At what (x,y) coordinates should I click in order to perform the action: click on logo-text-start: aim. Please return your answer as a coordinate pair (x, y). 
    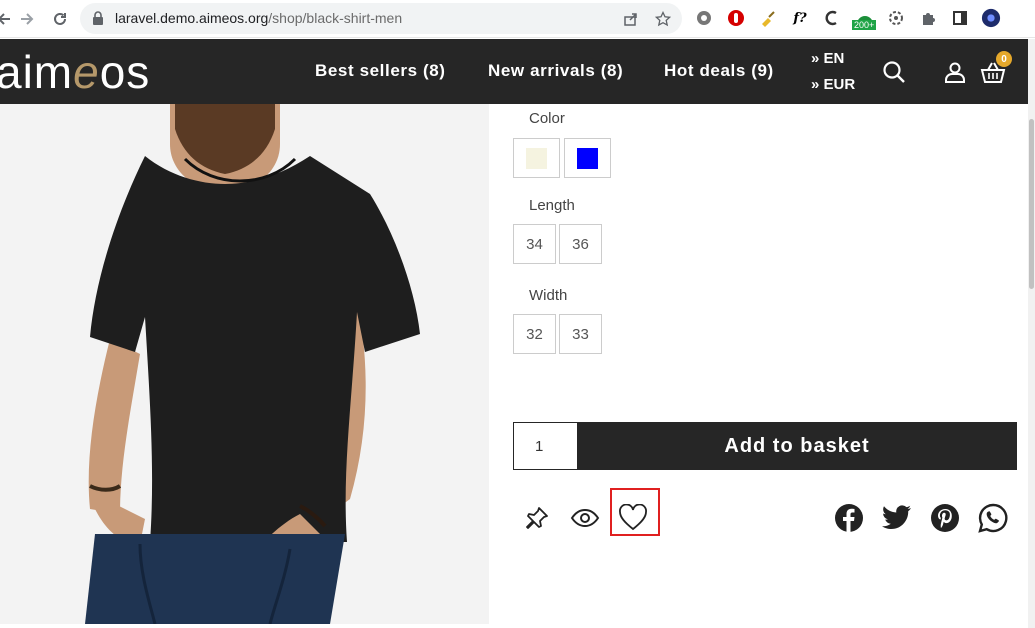
    Looking at the image, I should click on (37, 72).